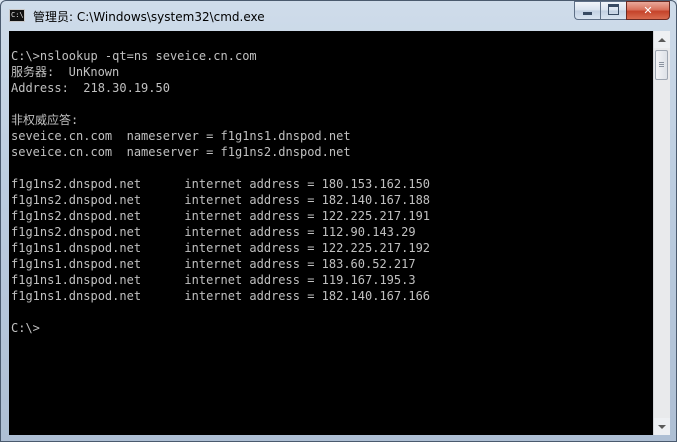 Image resolution: width=677 pixels, height=442 pixels. I want to click on arrow-up-icon, so click(662, 39).